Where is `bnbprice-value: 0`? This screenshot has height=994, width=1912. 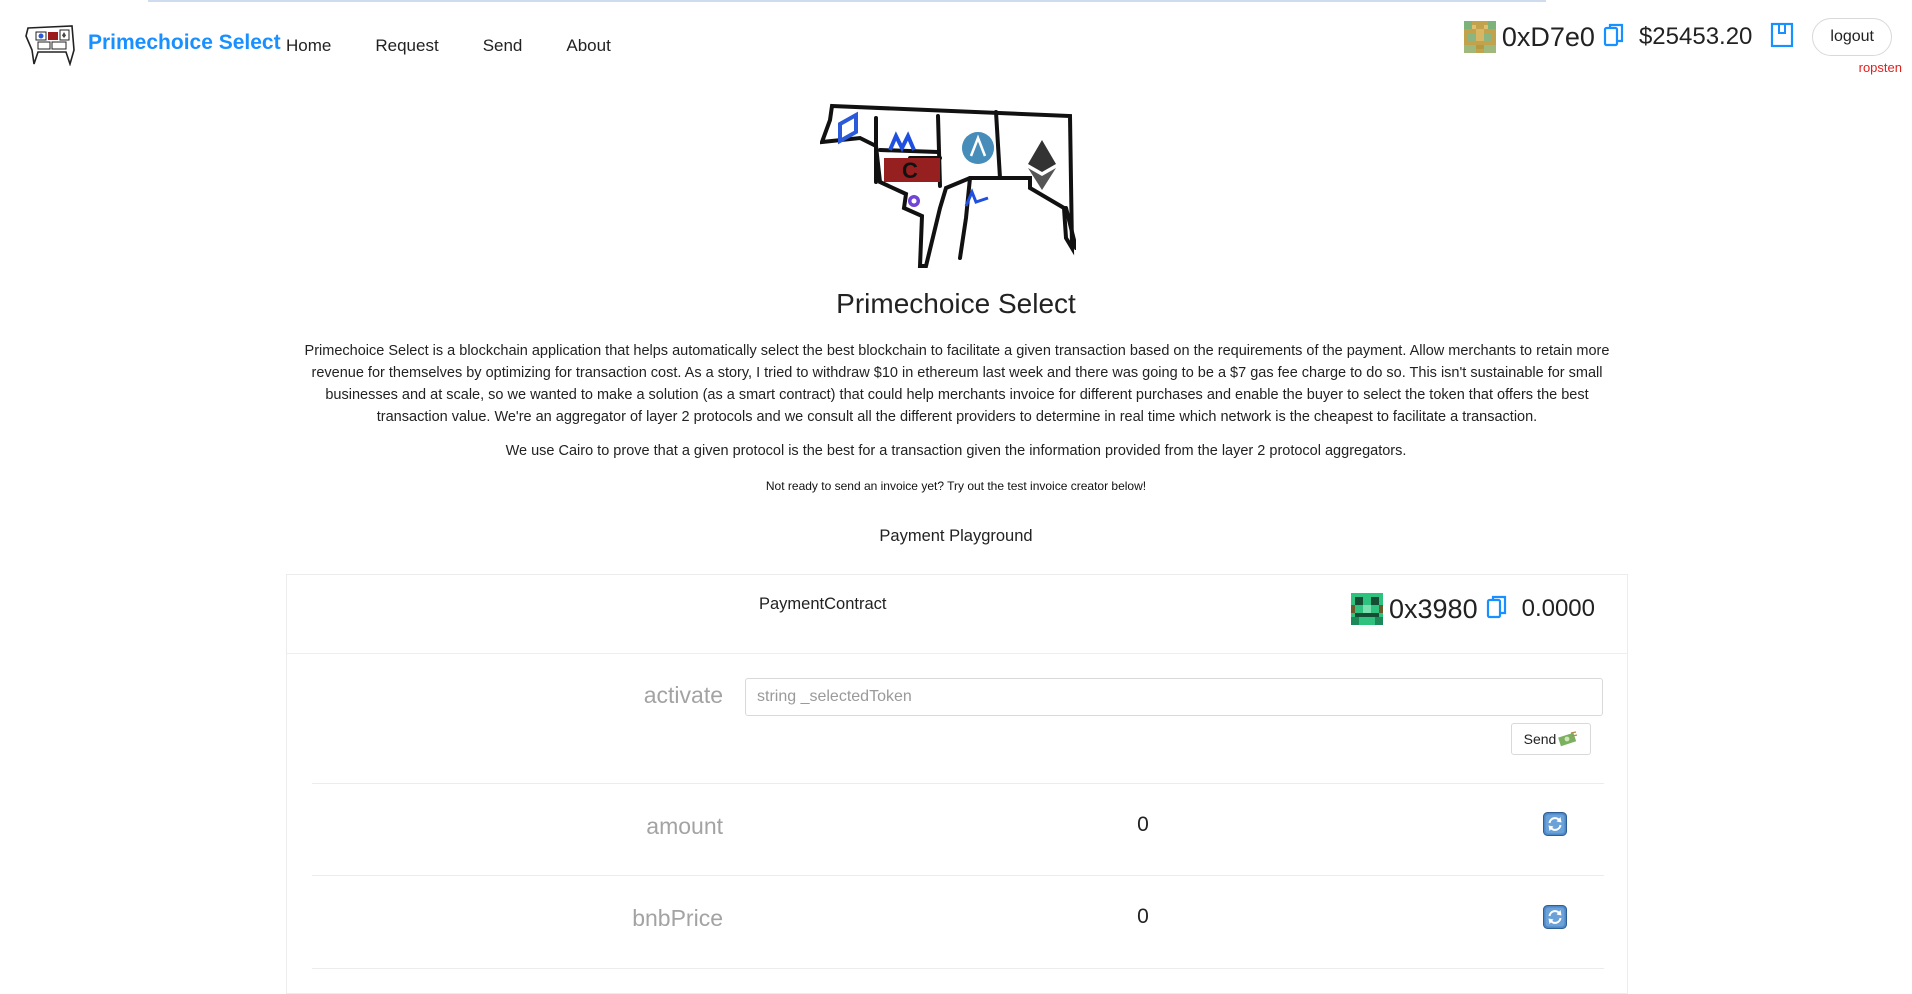
bnbprice-value: 0 is located at coordinates (1143, 916).